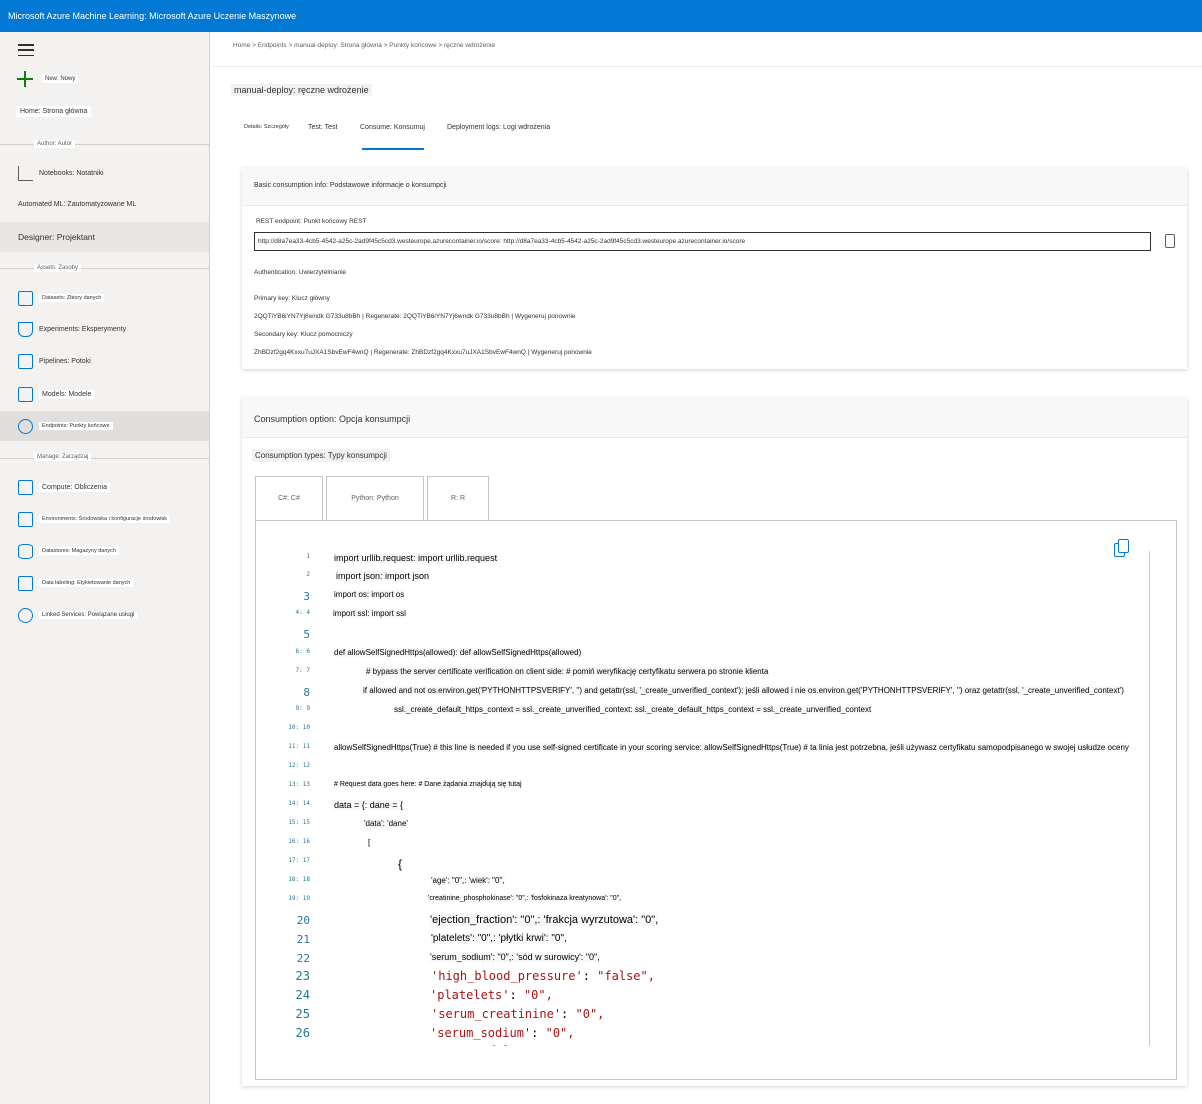 Image resolution: width=1202 pixels, height=1104 pixels. I want to click on line-number: 25, so click(302, 1014).